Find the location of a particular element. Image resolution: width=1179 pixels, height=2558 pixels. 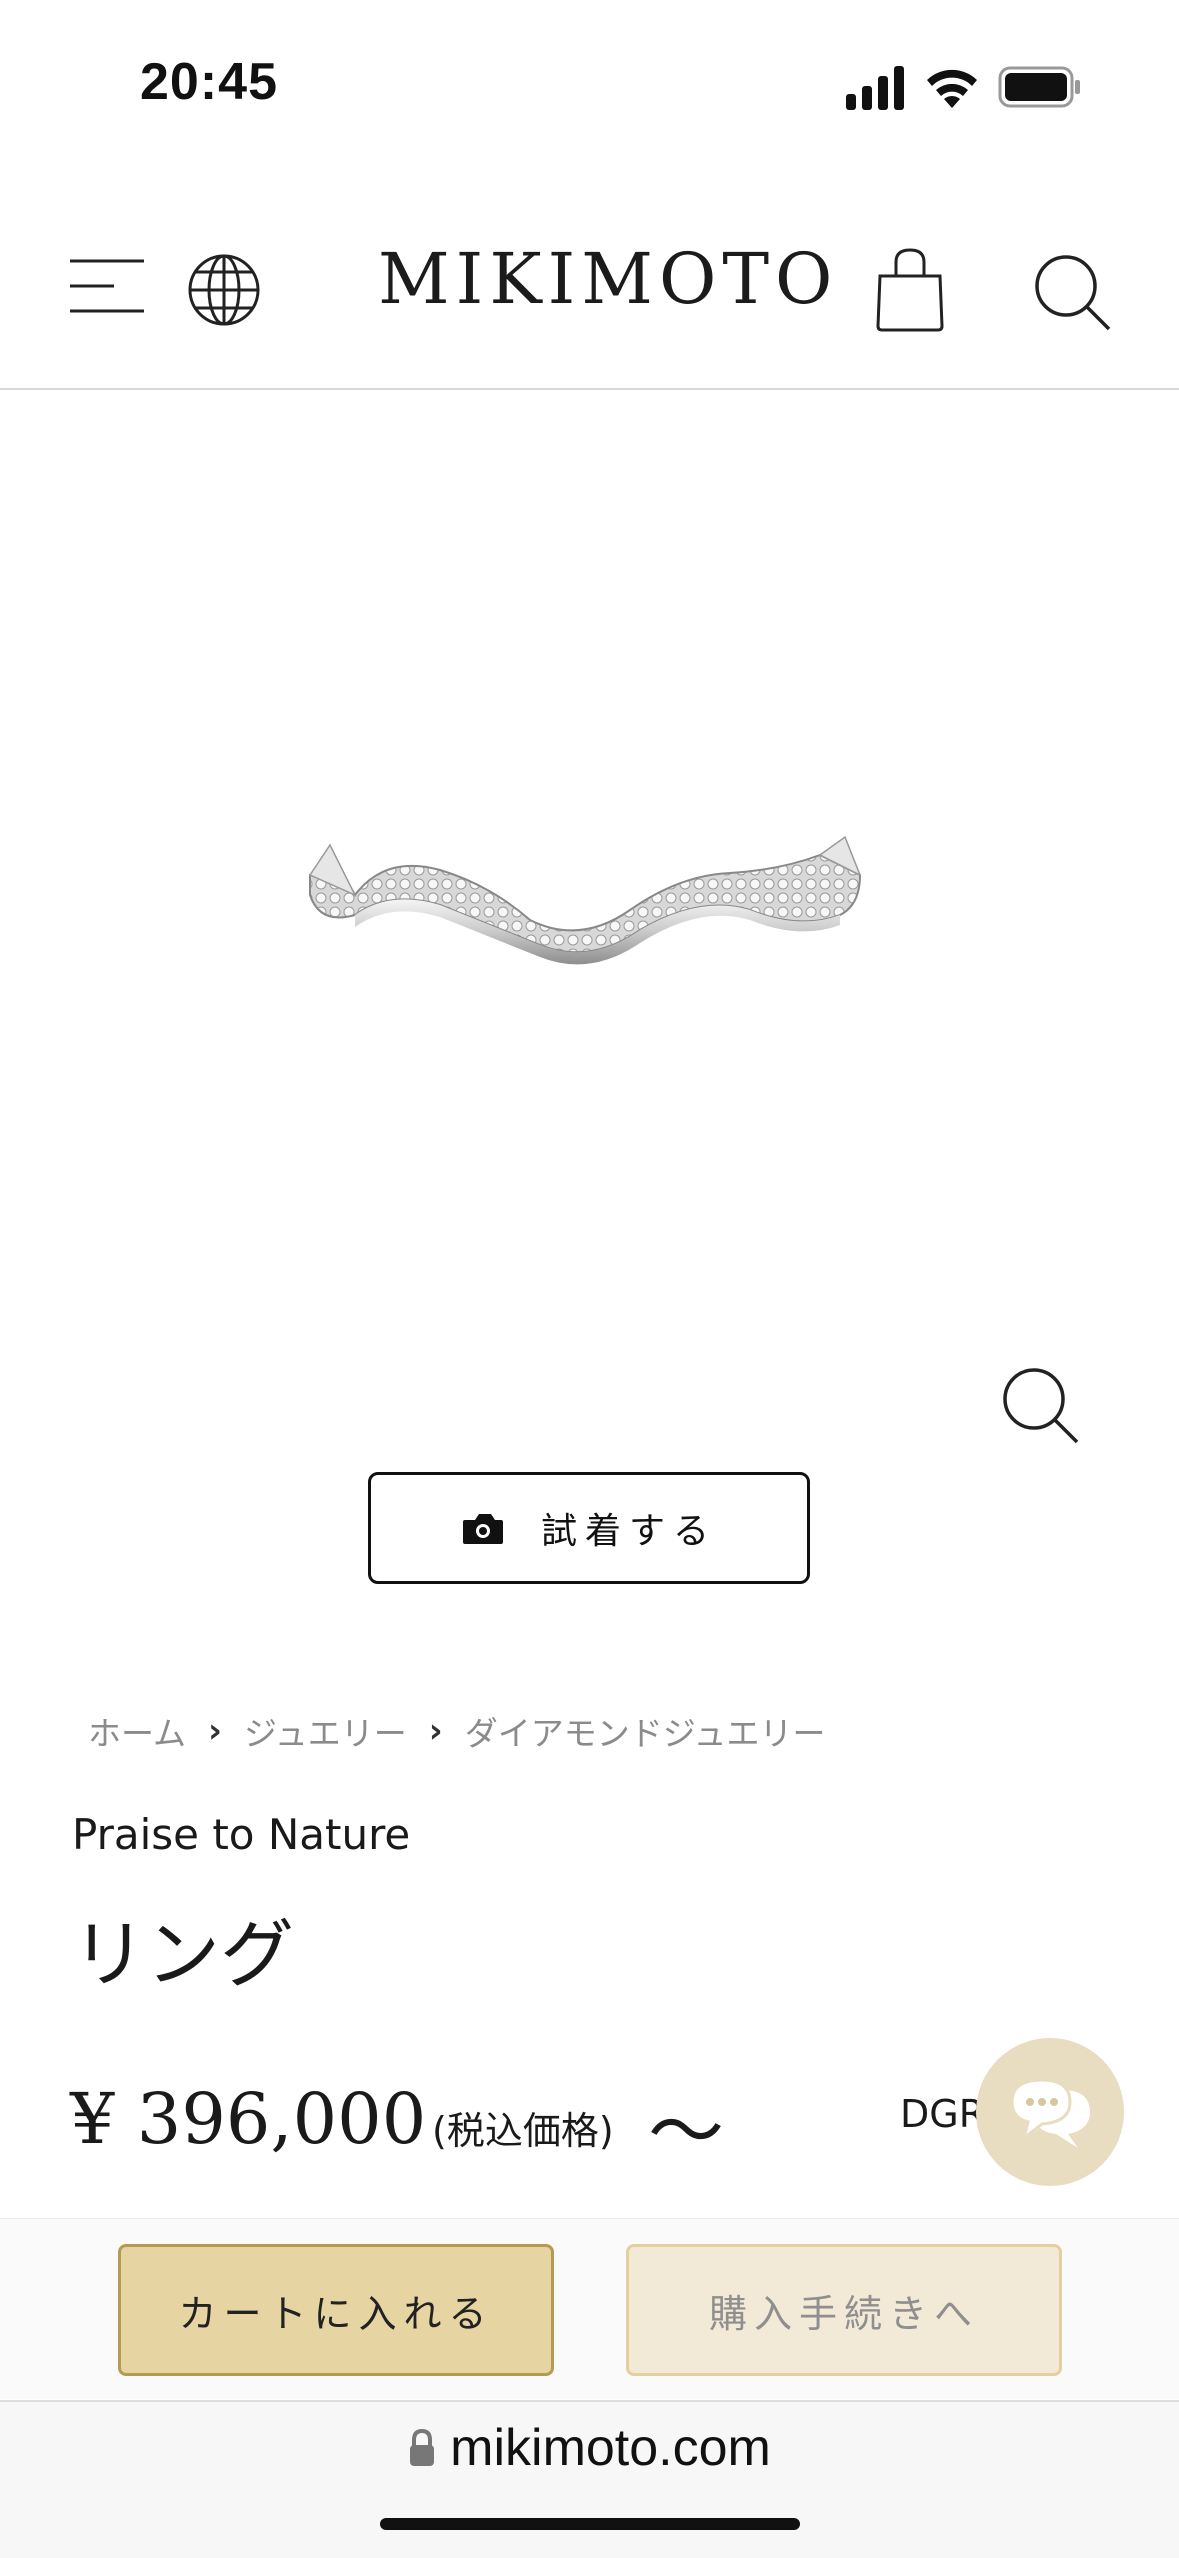

status-time: 20:45 is located at coordinates (209, 82).